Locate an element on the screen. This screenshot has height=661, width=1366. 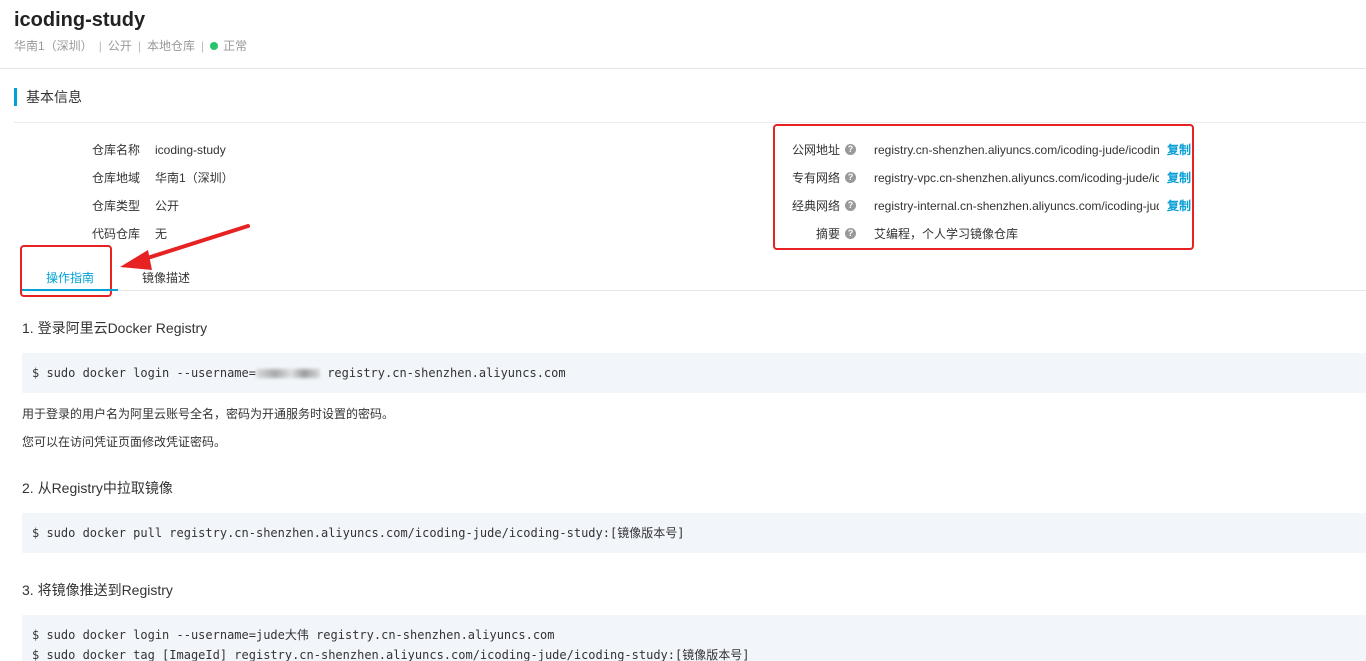
repo-region: 华南1（深圳） is located at coordinates (53, 46).